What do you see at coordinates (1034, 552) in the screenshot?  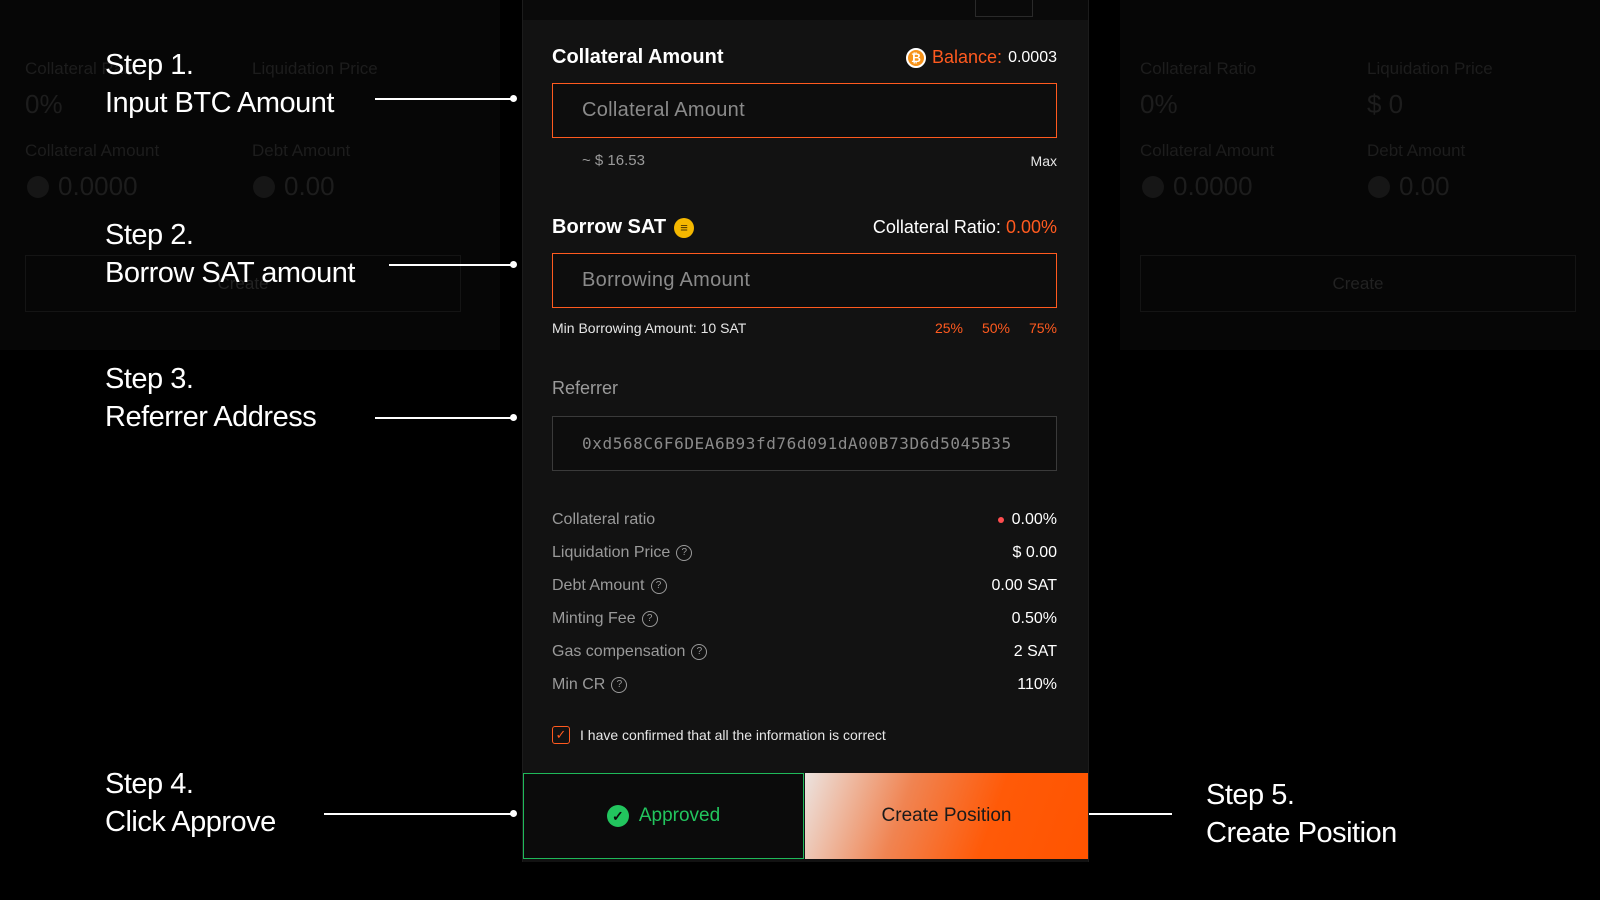 I see `detail-liquidation-price-value: $ 0.00` at bounding box center [1034, 552].